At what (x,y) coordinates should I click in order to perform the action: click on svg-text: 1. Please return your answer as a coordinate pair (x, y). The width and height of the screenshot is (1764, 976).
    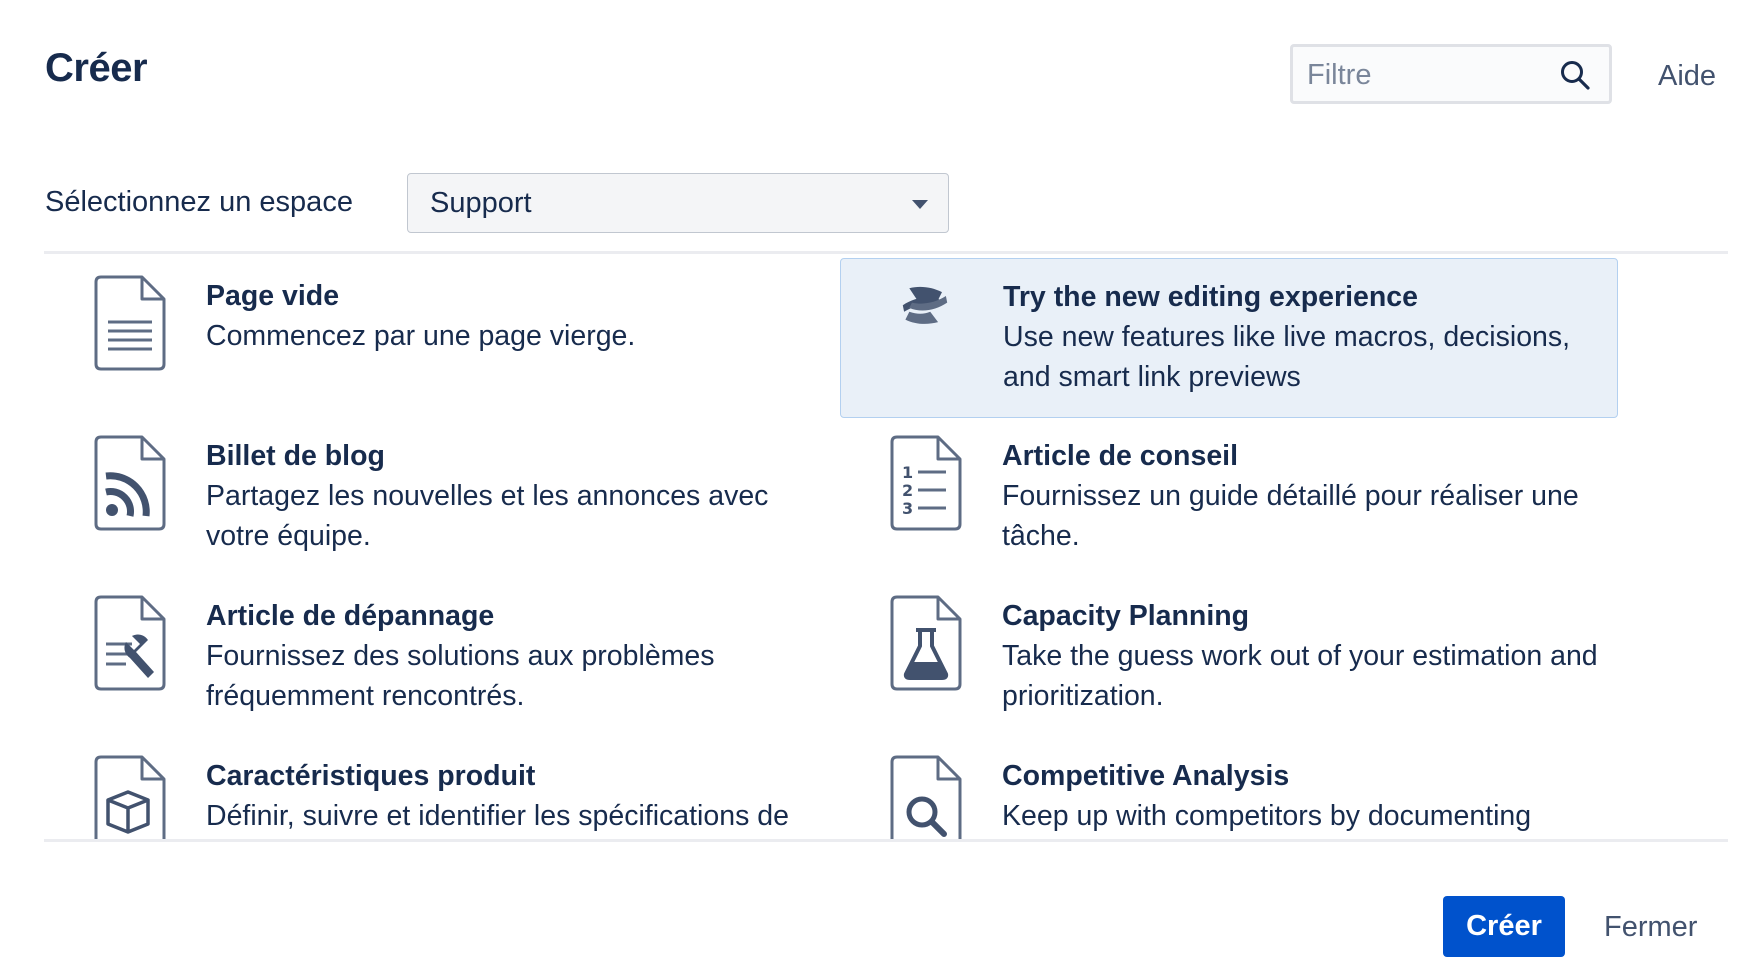
    Looking at the image, I should click on (907, 472).